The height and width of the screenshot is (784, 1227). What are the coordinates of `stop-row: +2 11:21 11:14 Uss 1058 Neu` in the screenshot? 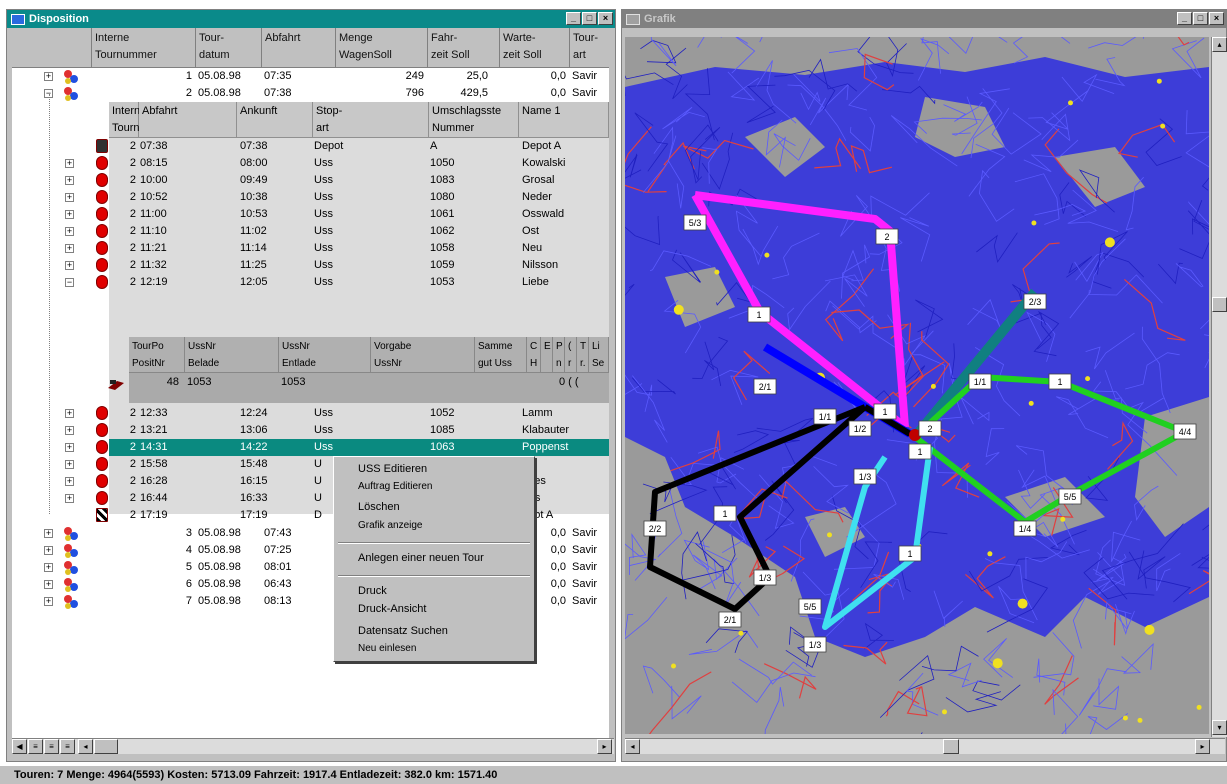 It's located at (310, 248).